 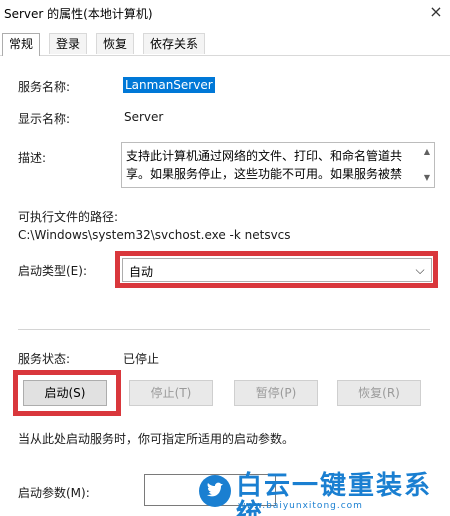 What do you see at coordinates (44, 359) in the screenshot?
I see `service-status-label: 服务状态:` at bounding box center [44, 359].